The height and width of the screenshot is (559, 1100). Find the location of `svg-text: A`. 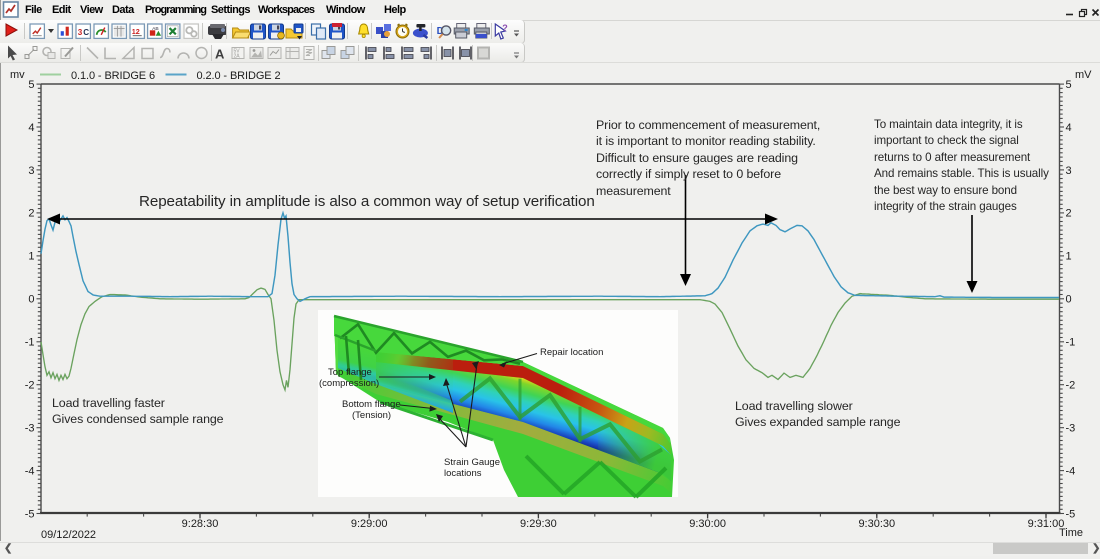

svg-text: A is located at coordinates (220, 54).